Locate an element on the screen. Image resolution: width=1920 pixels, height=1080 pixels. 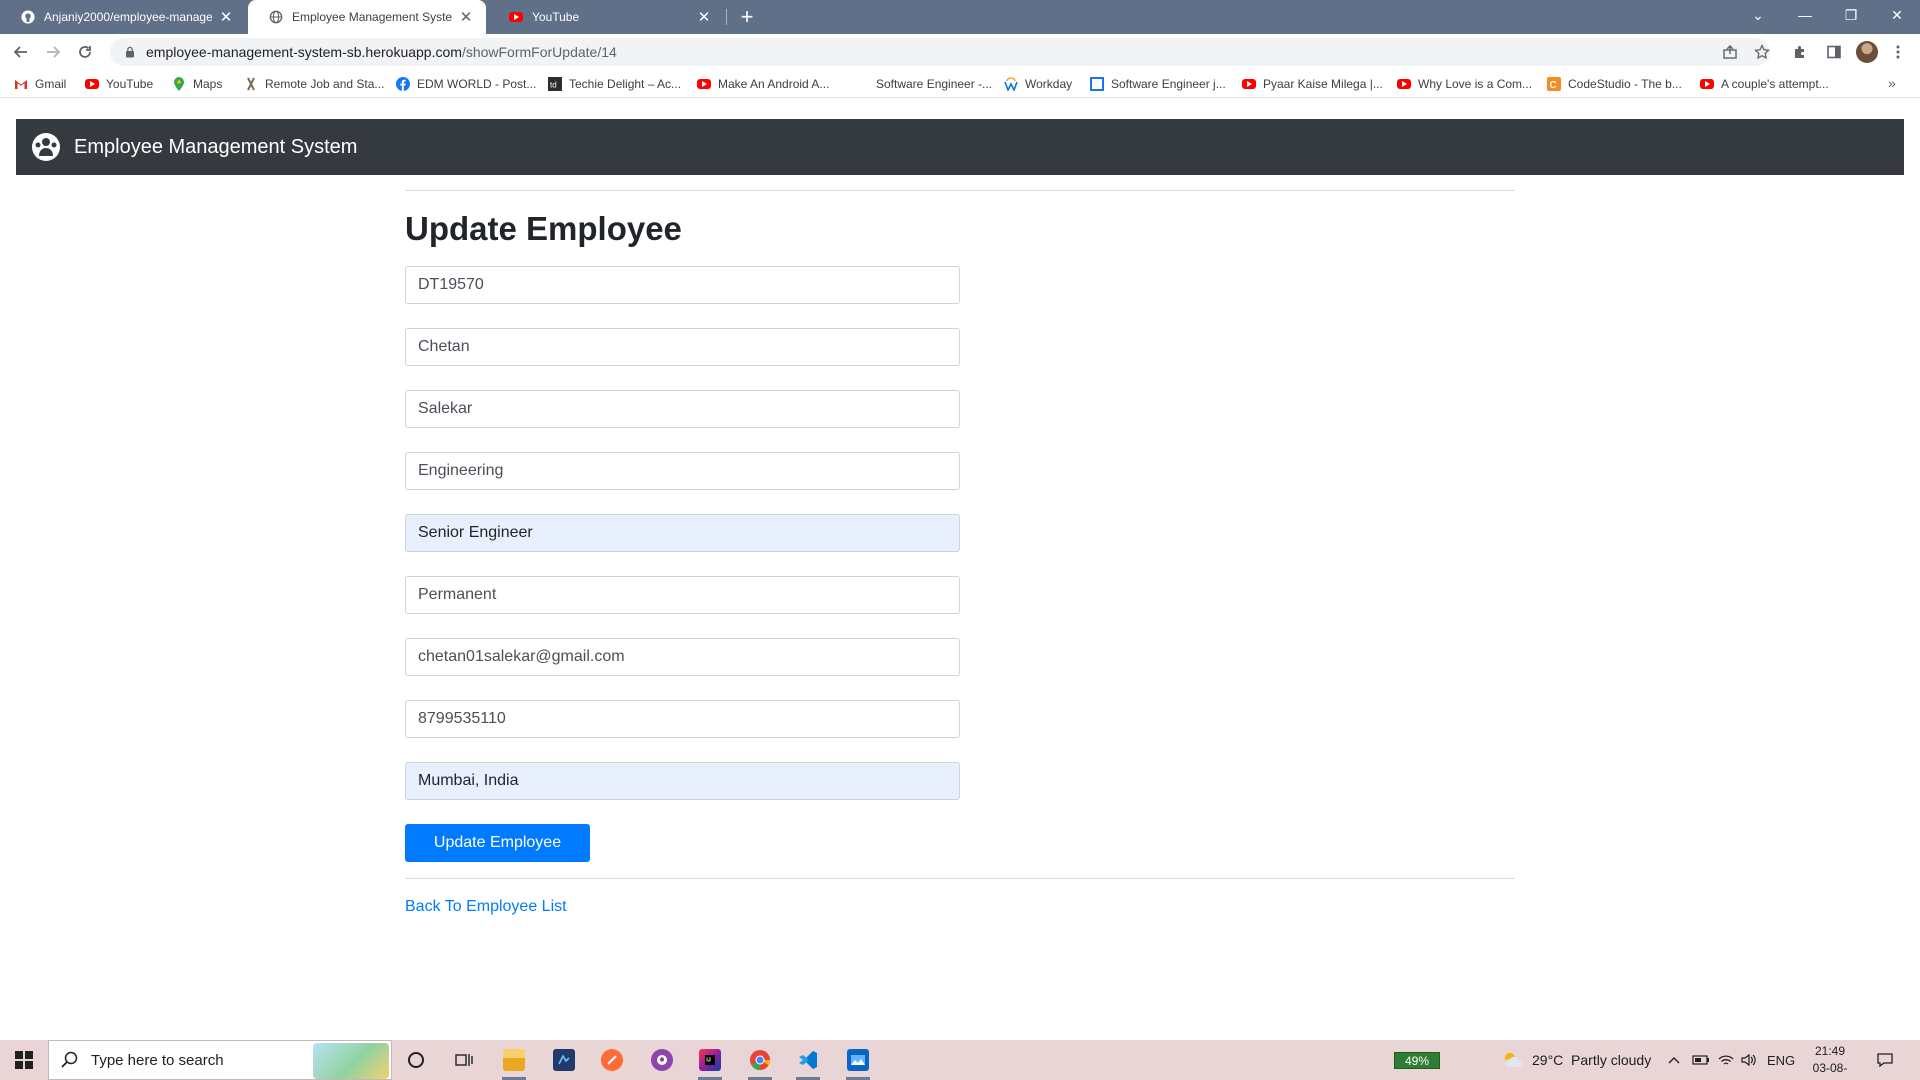
clock-time: 21:49 is located at coordinates (1830, 1051).